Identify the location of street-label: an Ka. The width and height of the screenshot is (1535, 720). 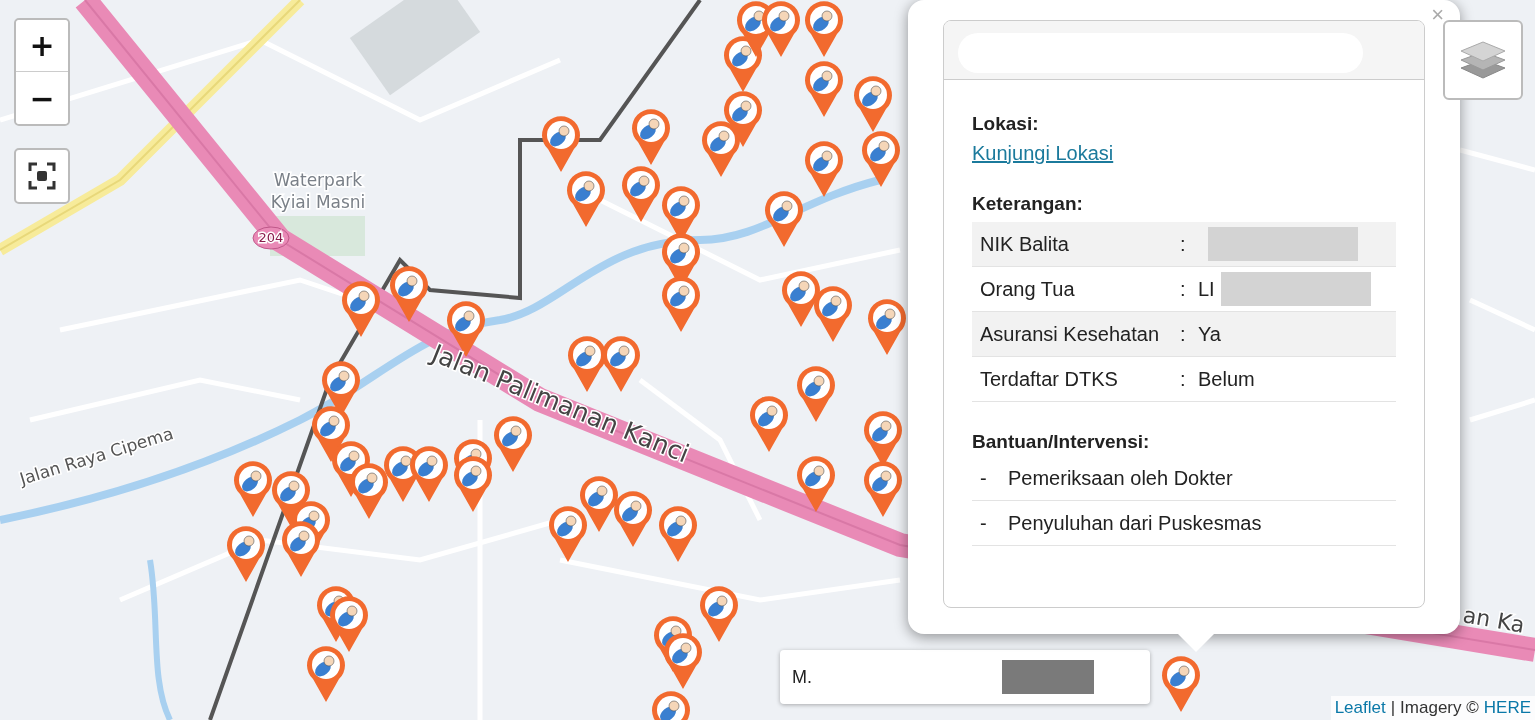
(1494, 620).